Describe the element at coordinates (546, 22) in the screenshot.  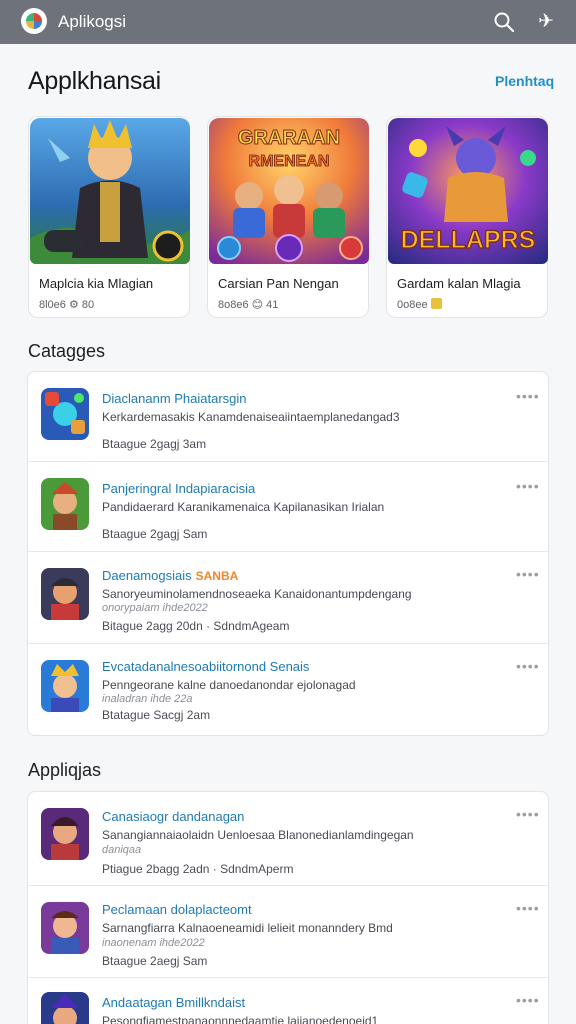
I see `airplane-icon: ✈` at that location.